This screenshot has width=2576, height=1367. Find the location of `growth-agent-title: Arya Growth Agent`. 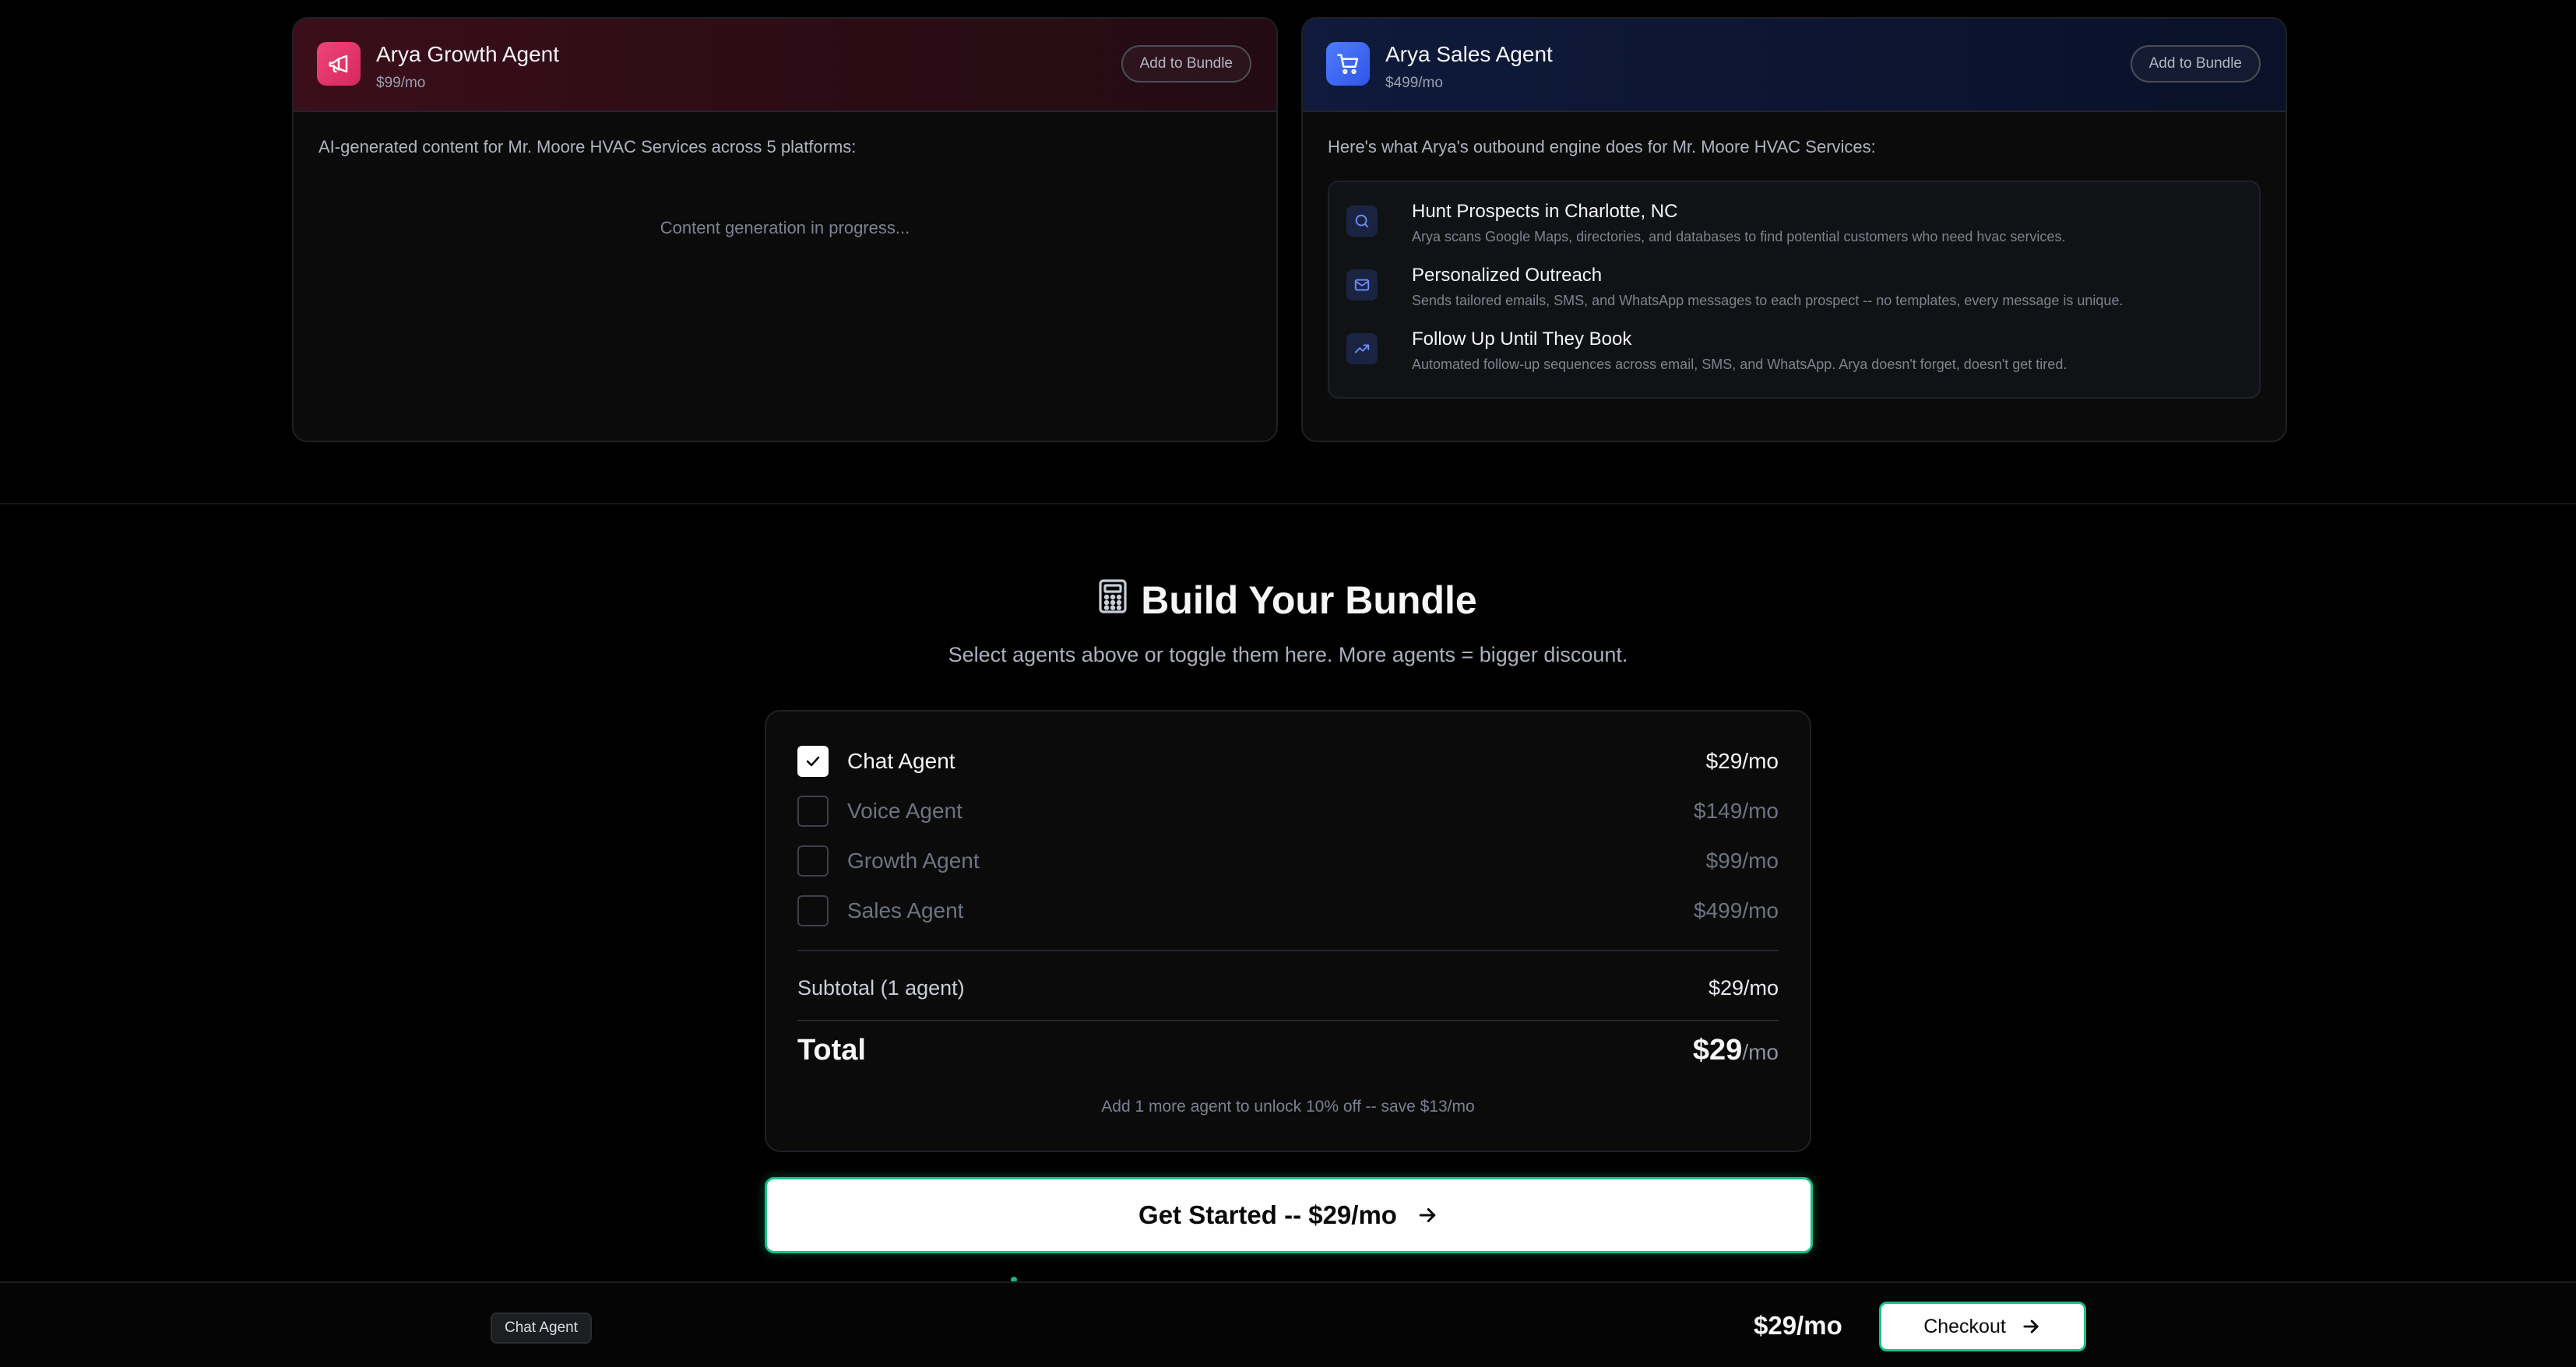

growth-agent-title: Arya Growth Agent is located at coordinates (468, 54).